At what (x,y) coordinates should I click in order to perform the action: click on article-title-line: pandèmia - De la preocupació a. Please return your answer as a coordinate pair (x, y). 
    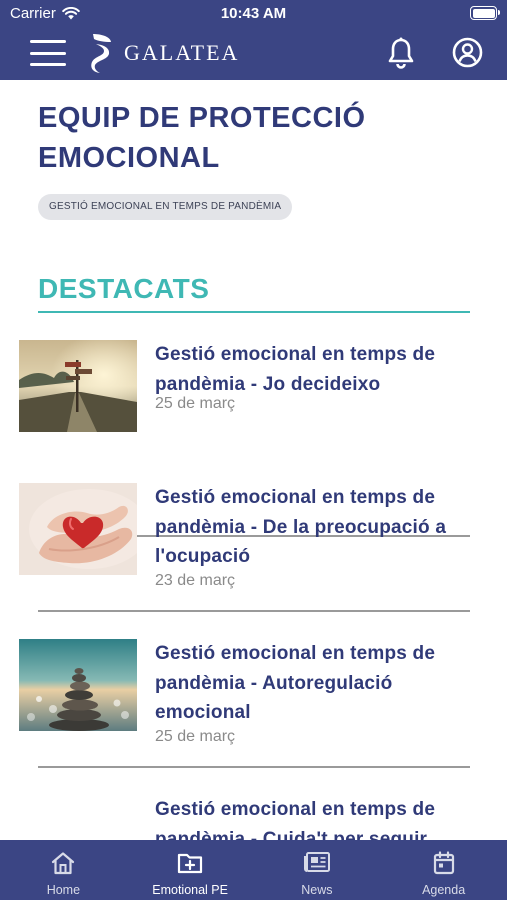
    Looking at the image, I should click on (301, 527).